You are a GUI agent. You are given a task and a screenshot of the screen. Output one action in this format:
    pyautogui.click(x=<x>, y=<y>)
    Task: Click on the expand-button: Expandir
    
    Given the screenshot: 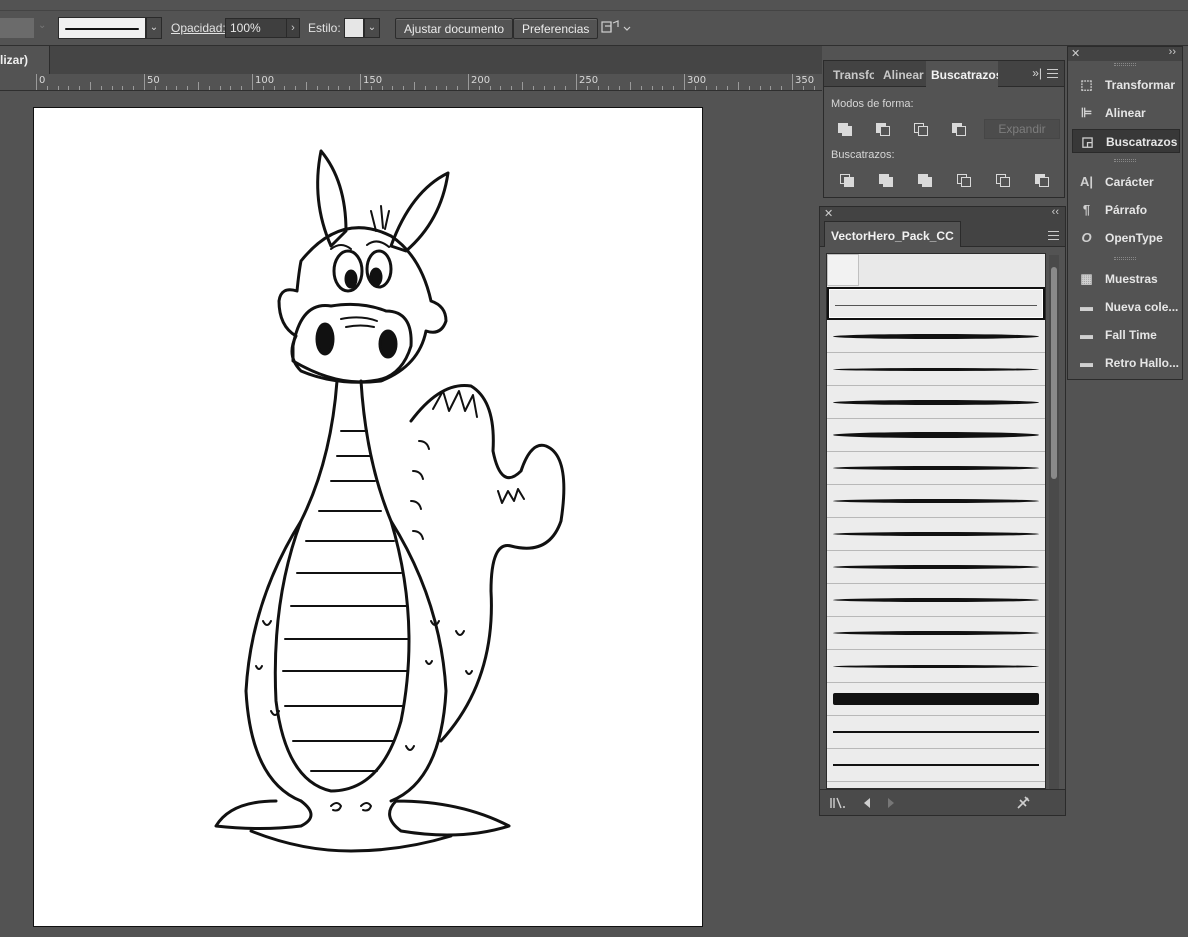 What is the action you would take?
    pyautogui.click(x=1022, y=129)
    